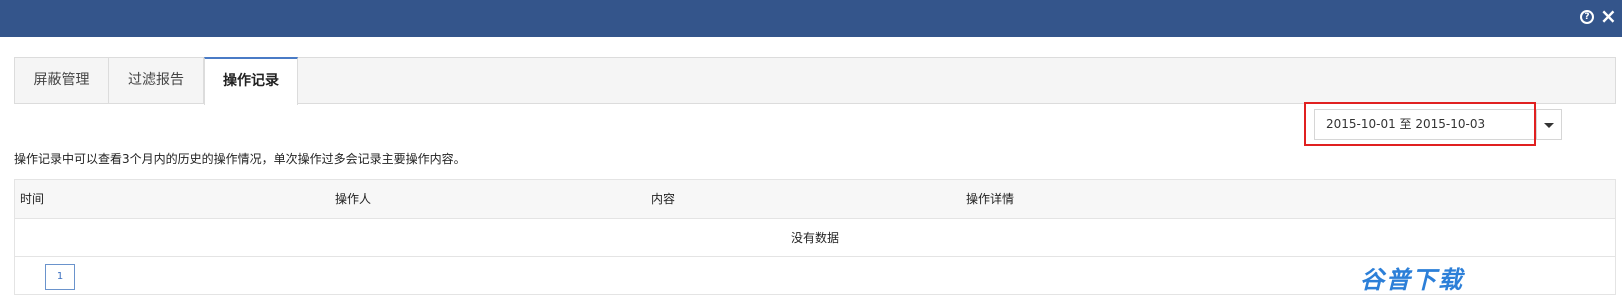 This screenshot has width=1622, height=308. I want to click on tab-operation-log: 操作记录, so click(251, 81).